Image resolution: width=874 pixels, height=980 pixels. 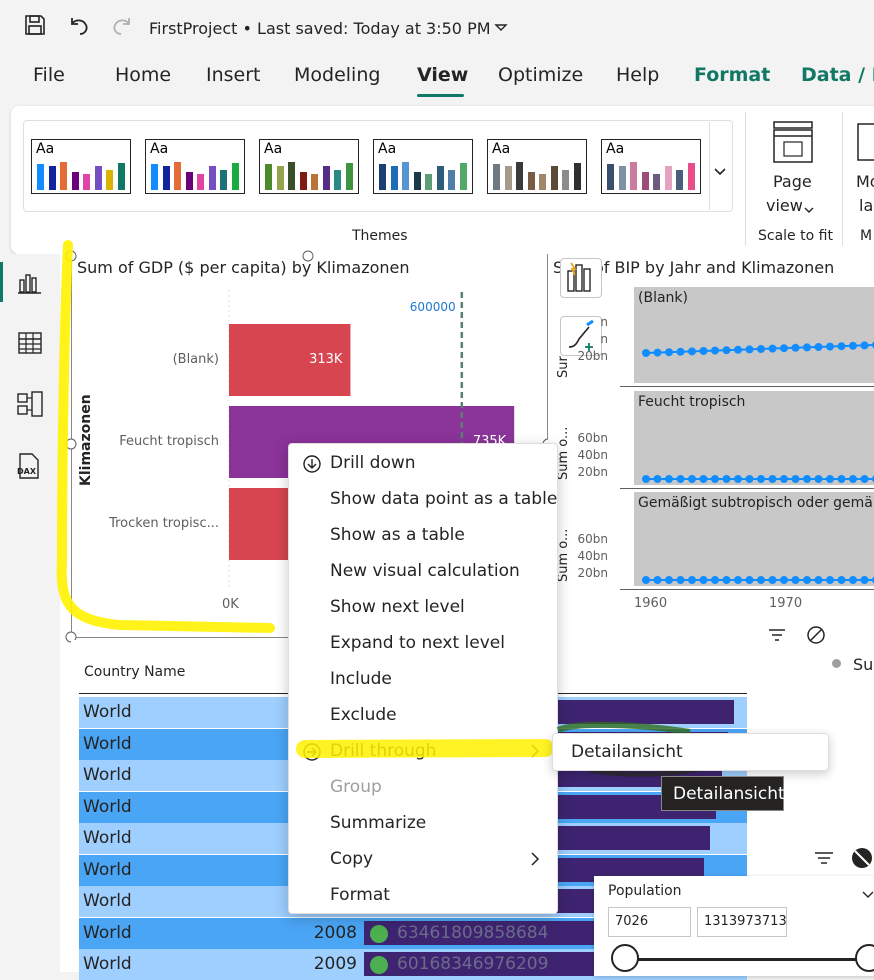 What do you see at coordinates (230, 604) in the screenshot?
I see `x-tick-label: 0K` at bounding box center [230, 604].